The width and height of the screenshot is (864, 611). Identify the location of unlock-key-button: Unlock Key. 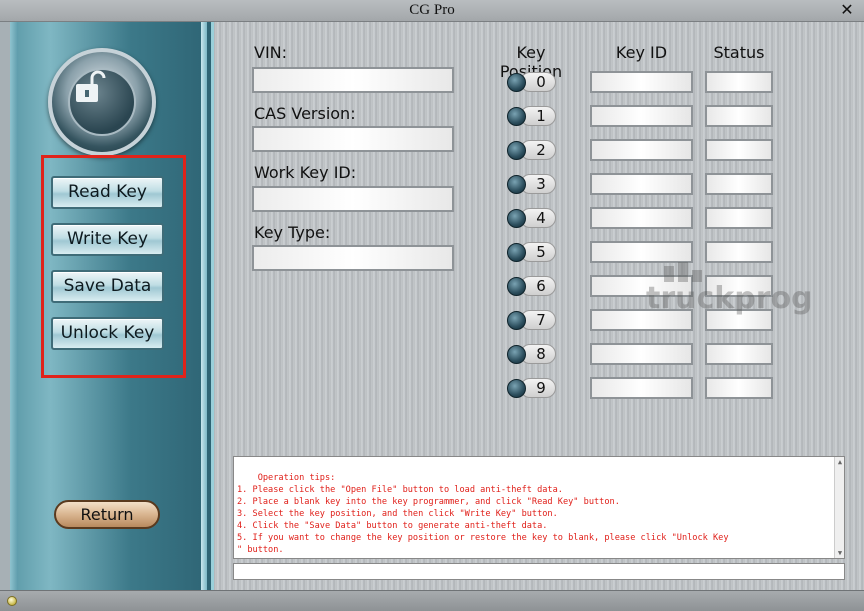
(107, 333).